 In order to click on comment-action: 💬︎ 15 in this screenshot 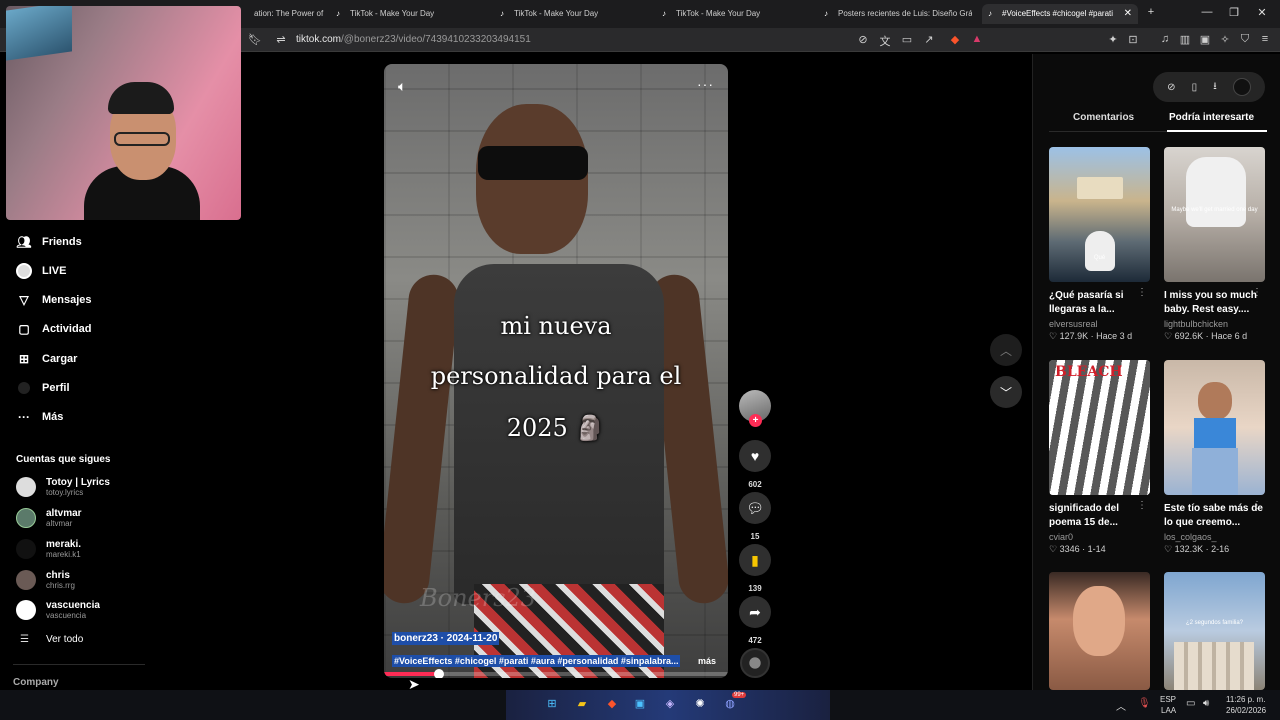, I will do `click(755, 516)`.